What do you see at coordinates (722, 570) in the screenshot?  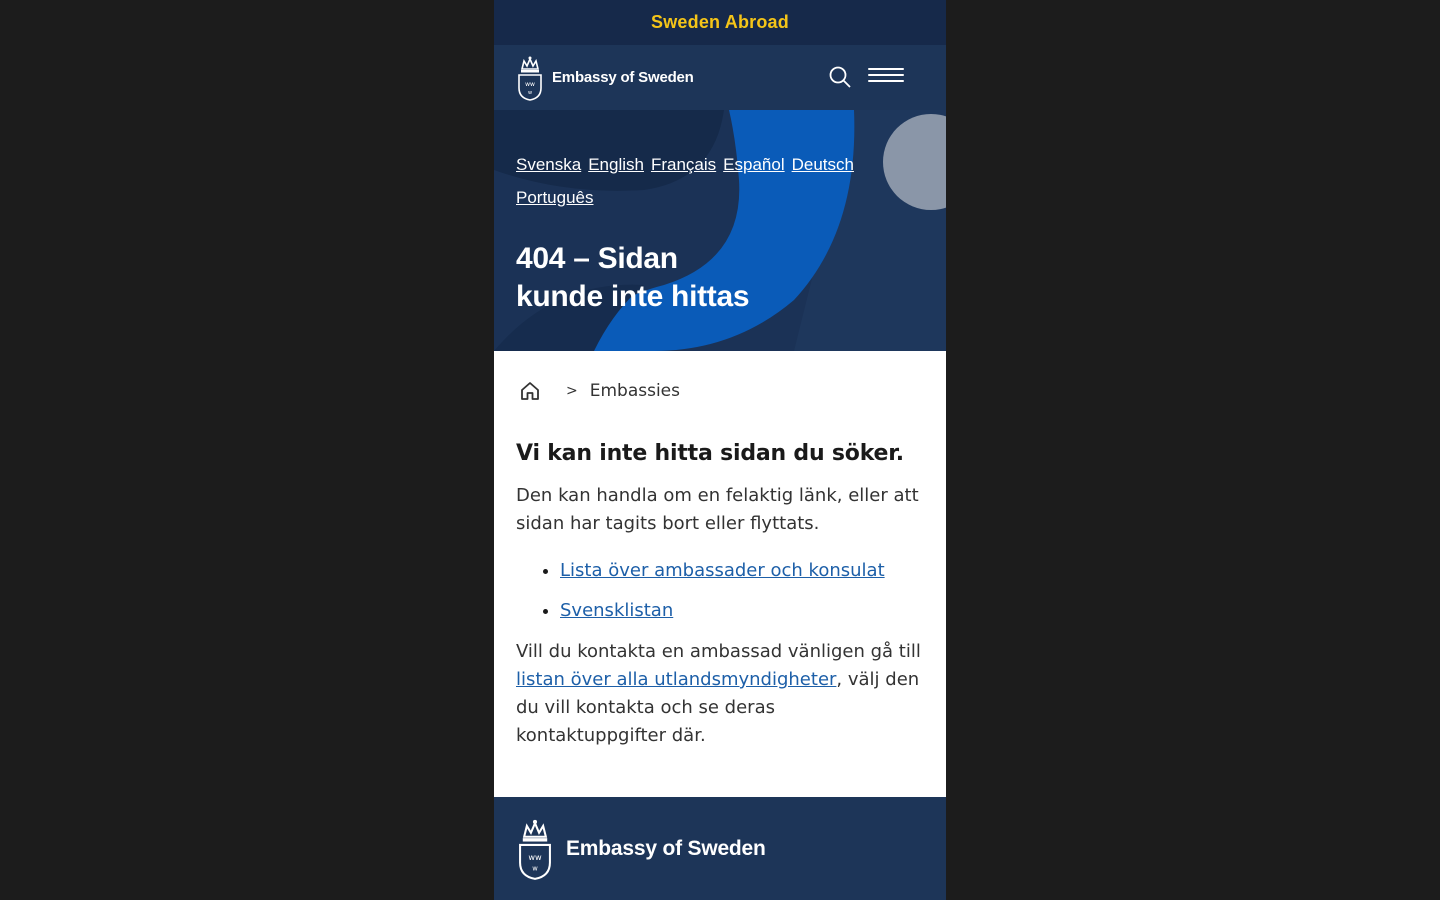 I see `embassy-list-link: Lista över ambassader och konsulat` at bounding box center [722, 570].